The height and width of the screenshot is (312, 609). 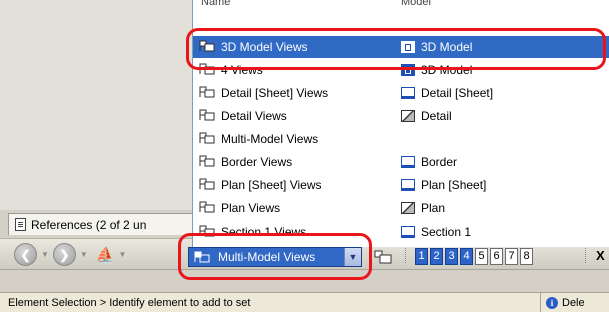 What do you see at coordinates (421, 256) in the screenshot?
I see `view-1-button: 1` at bounding box center [421, 256].